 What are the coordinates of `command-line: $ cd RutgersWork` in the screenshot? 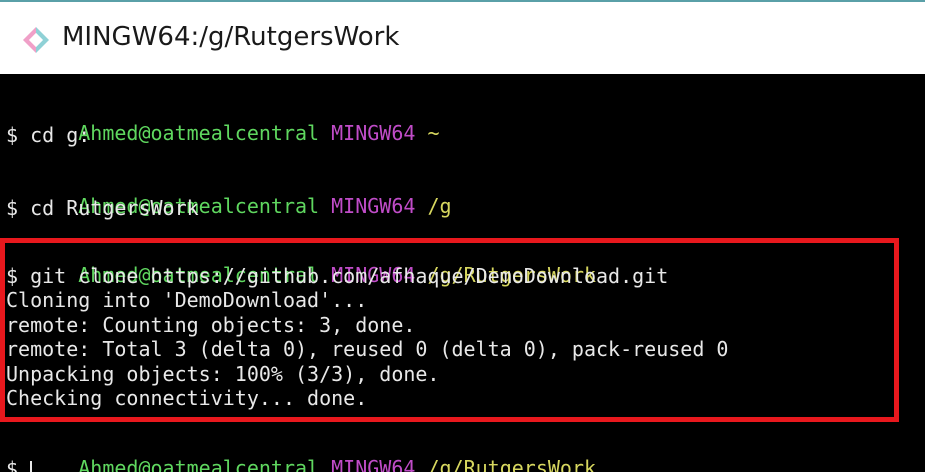 It's located at (102, 208).